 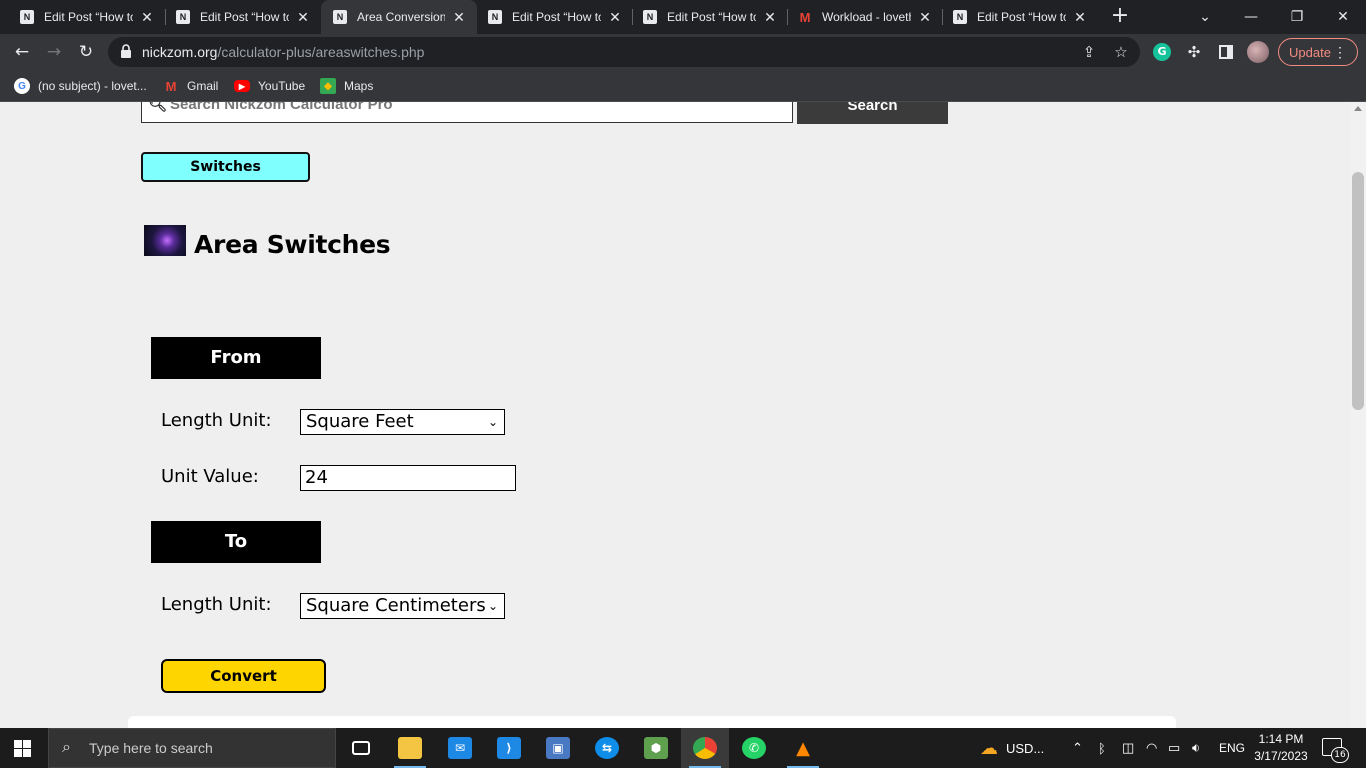 What do you see at coordinates (803, 748) in the screenshot?
I see `vlc-icon: ▲` at bounding box center [803, 748].